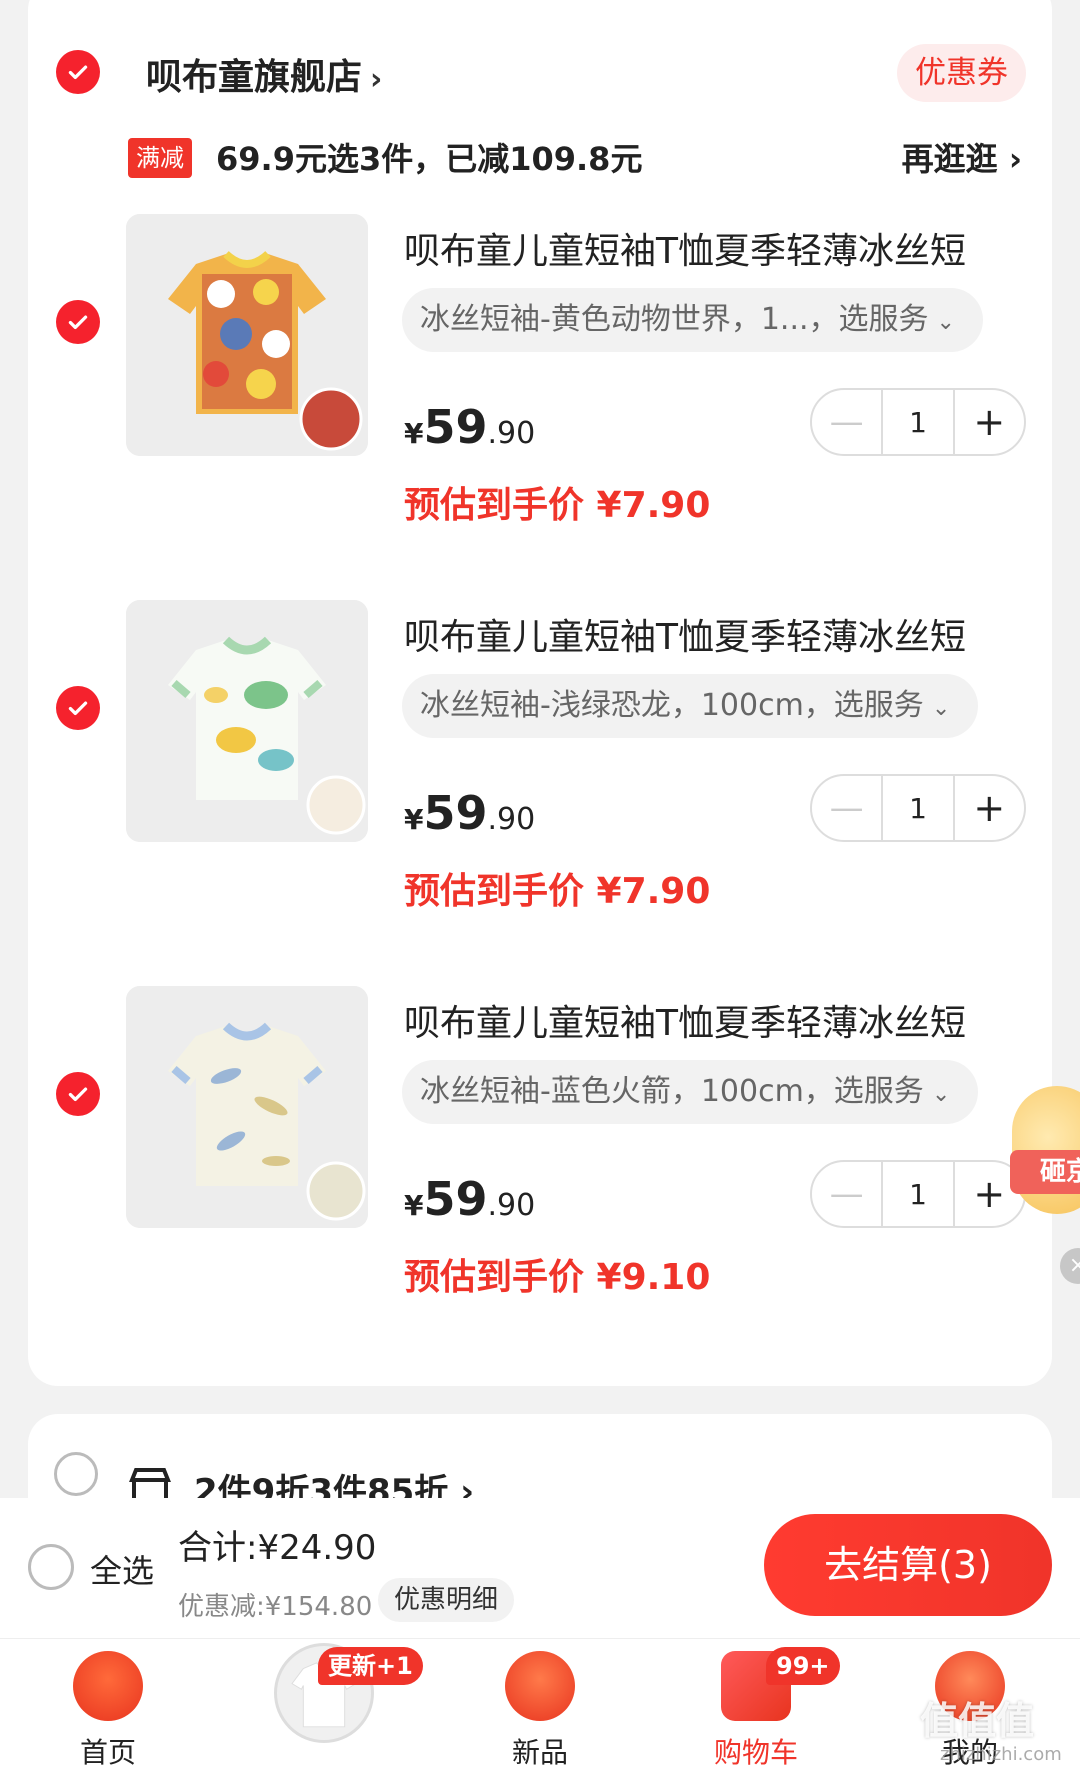  What do you see at coordinates (76, 1474) in the screenshot?
I see `store2-checkbox` at bounding box center [76, 1474].